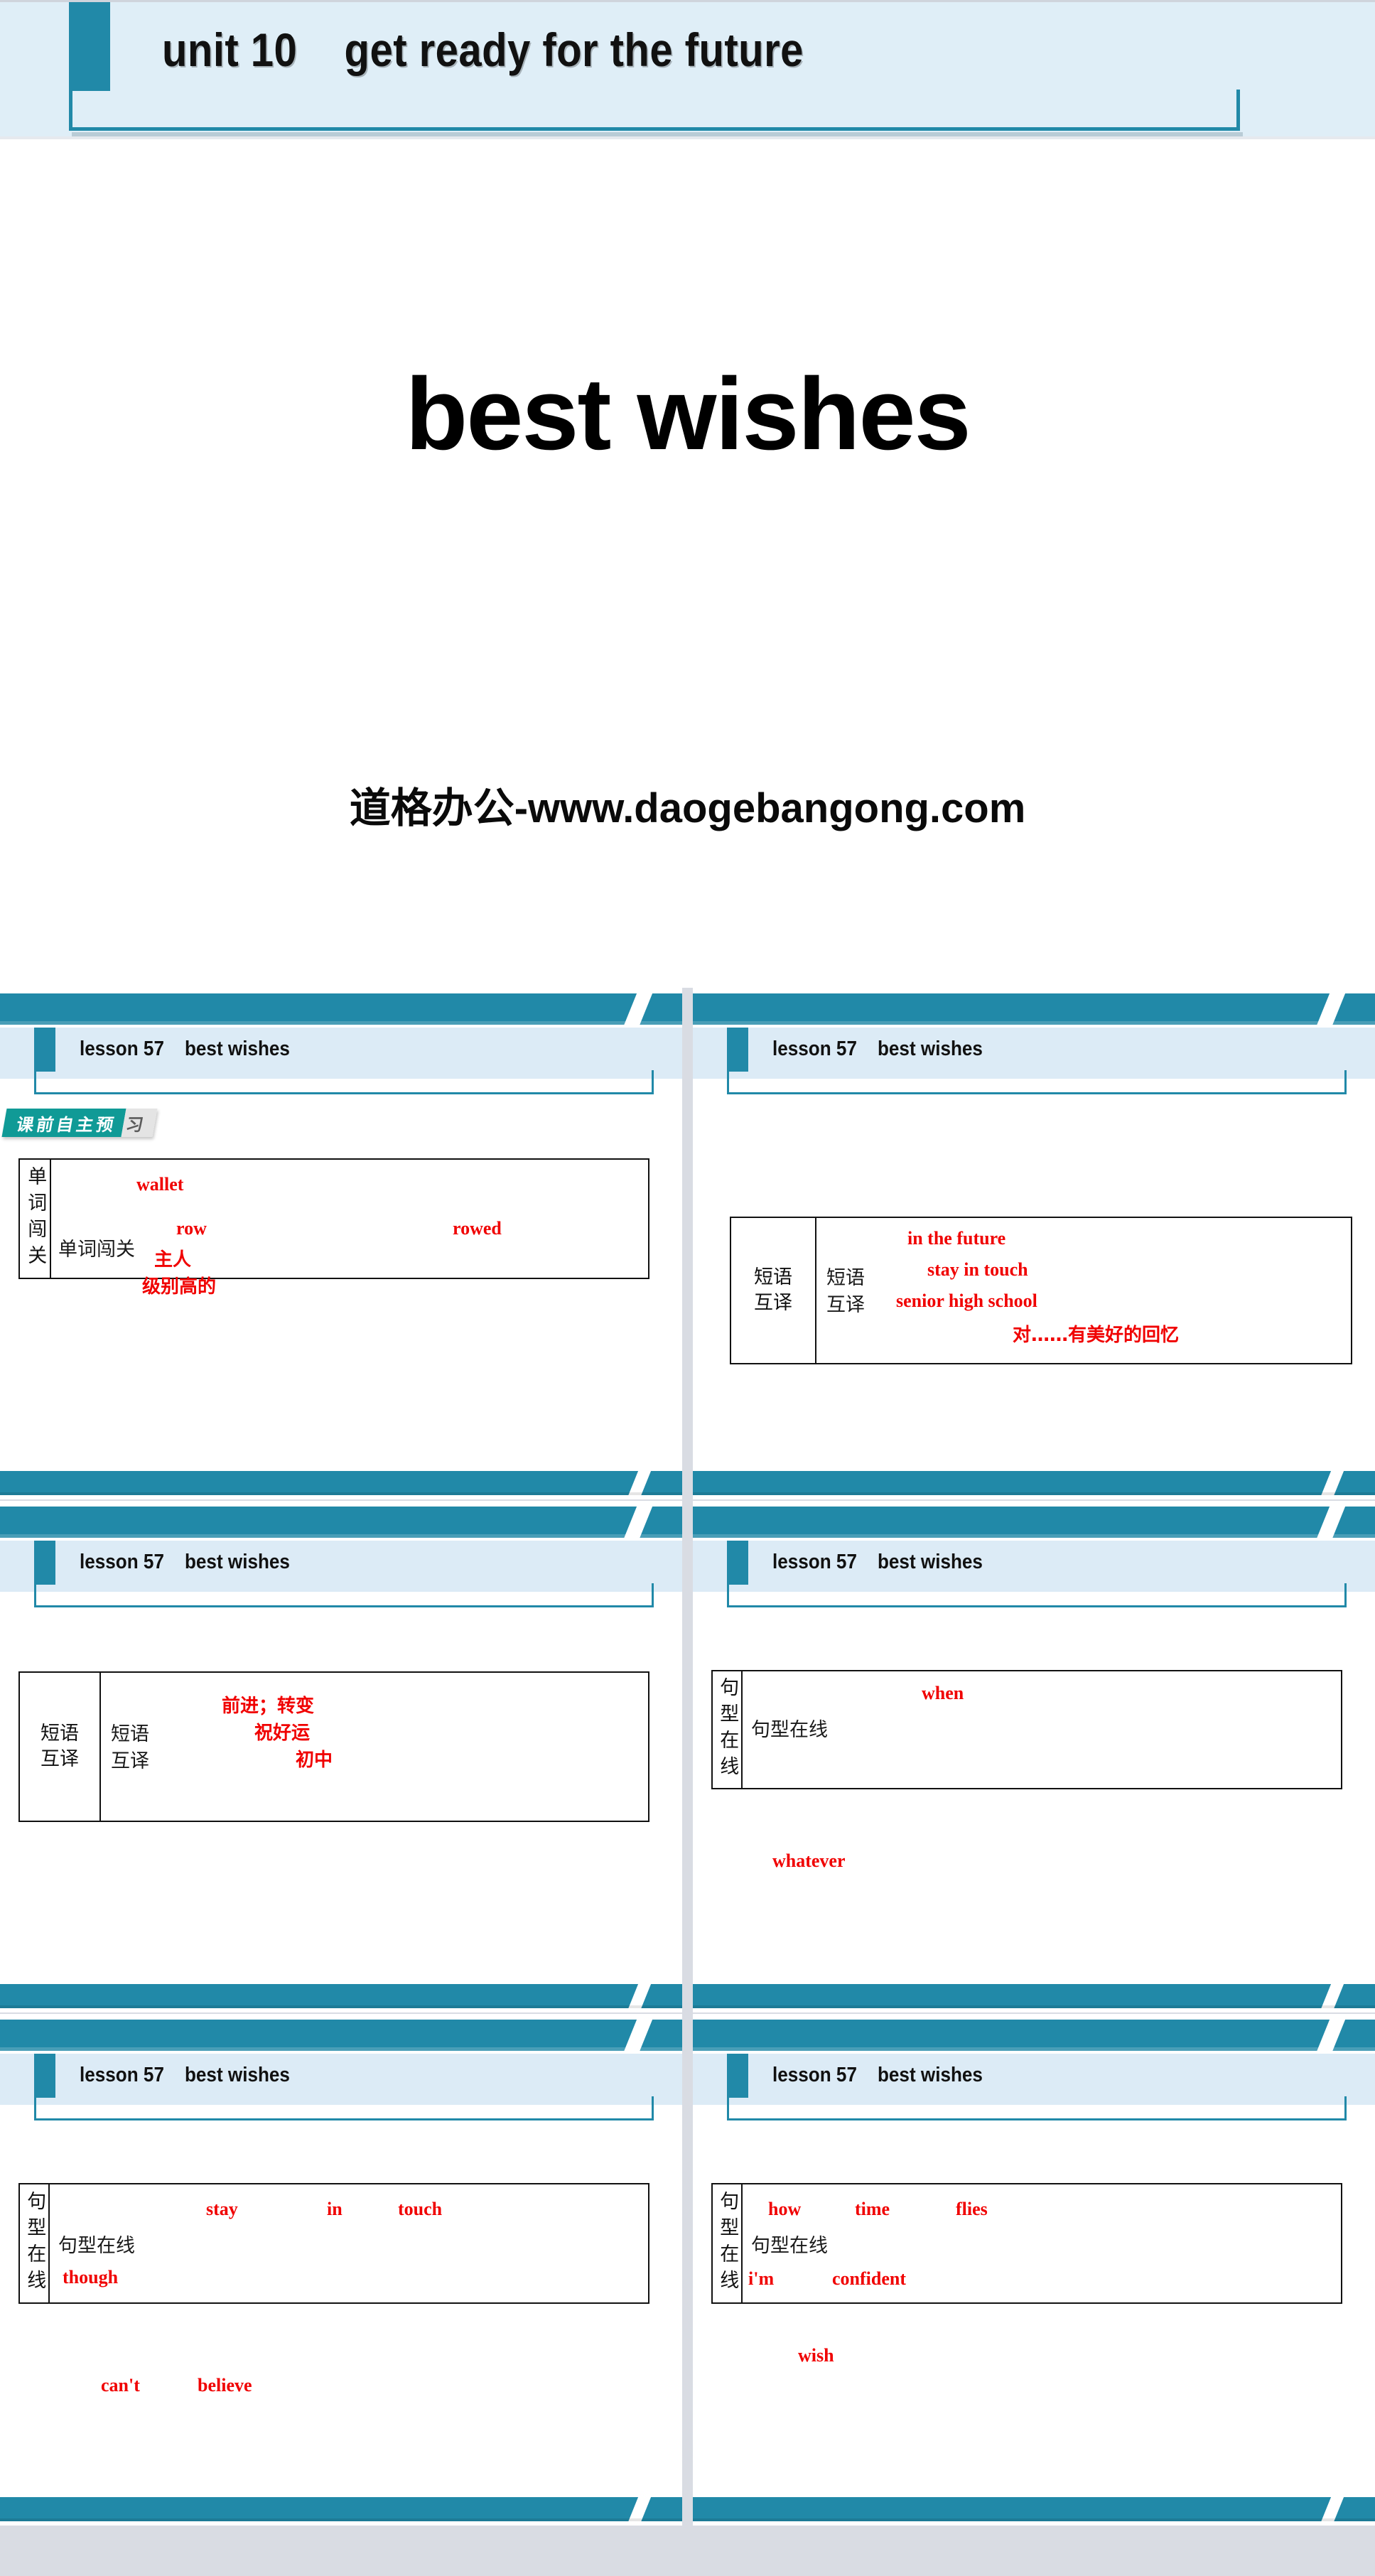 This screenshot has width=1375, height=2576. Describe the element at coordinates (657, 134) in the screenshot. I see `title-frame-shadow` at that location.